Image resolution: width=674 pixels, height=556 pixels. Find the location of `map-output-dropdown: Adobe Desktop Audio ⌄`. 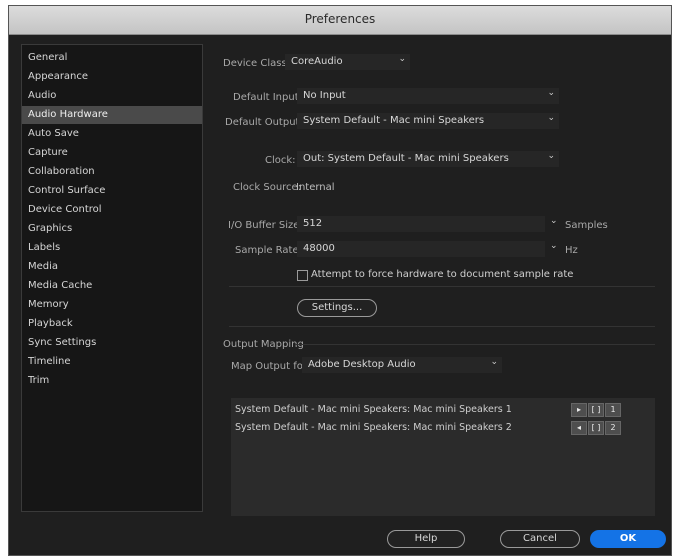

map-output-dropdown: Adobe Desktop Audio ⌄ is located at coordinates (402, 365).